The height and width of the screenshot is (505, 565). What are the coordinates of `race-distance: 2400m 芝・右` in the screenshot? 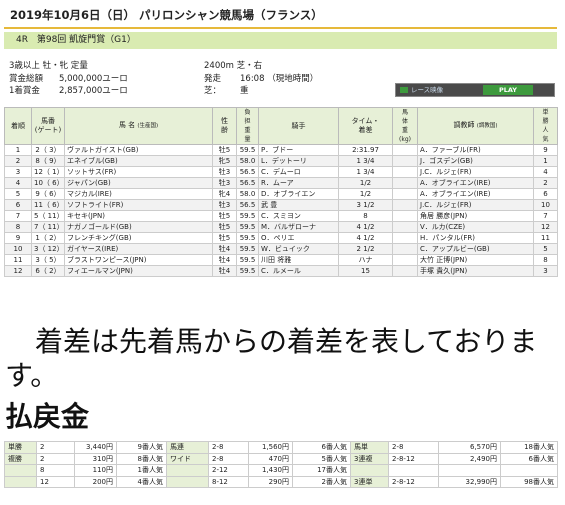 It's located at (233, 66).